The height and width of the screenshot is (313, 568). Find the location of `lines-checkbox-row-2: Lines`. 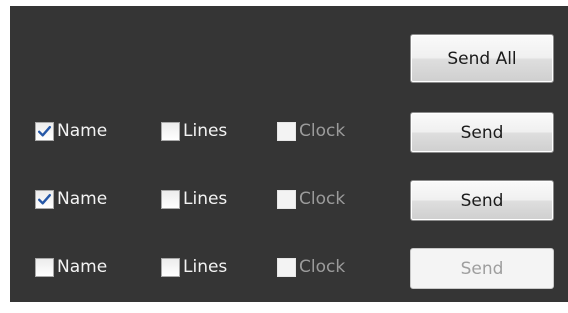

lines-checkbox-row-2: Lines is located at coordinates (194, 199).